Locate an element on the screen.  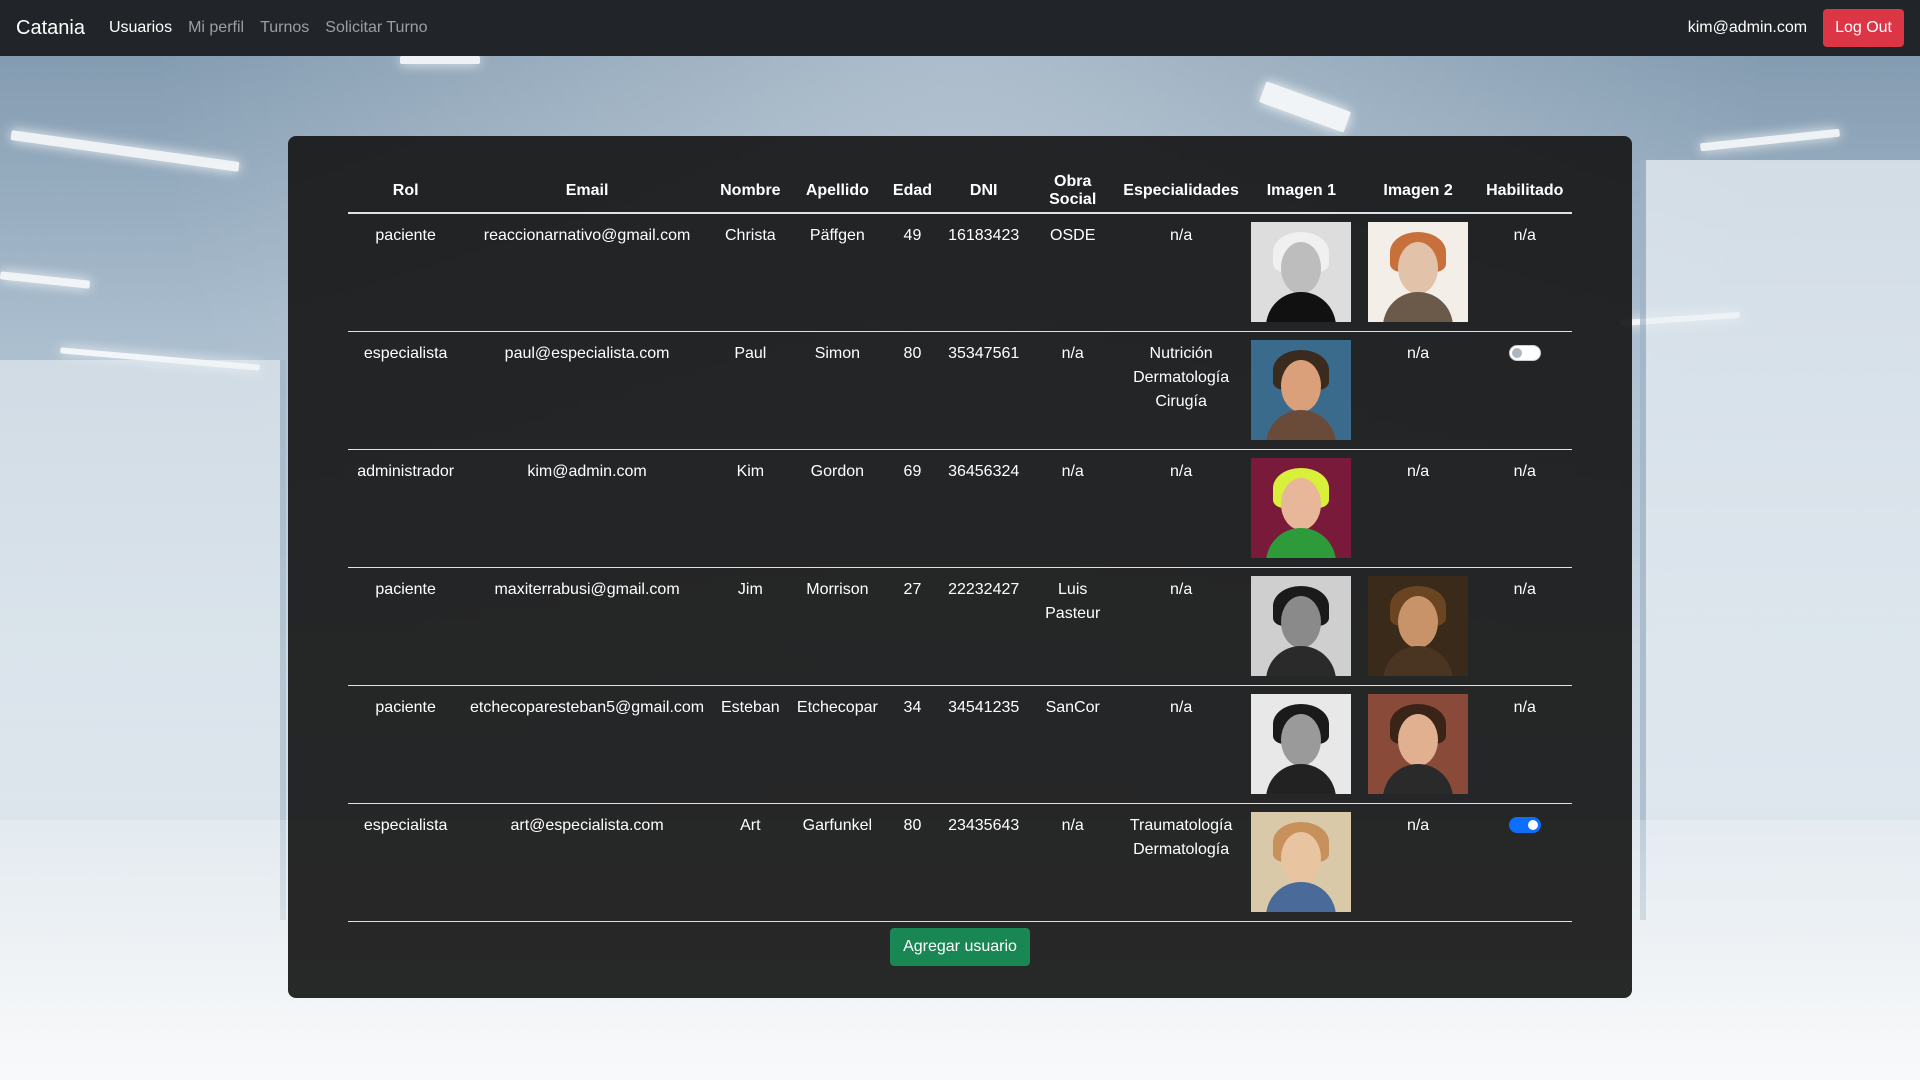
header-imagen-1: Imagen 1 is located at coordinates (1301, 192).